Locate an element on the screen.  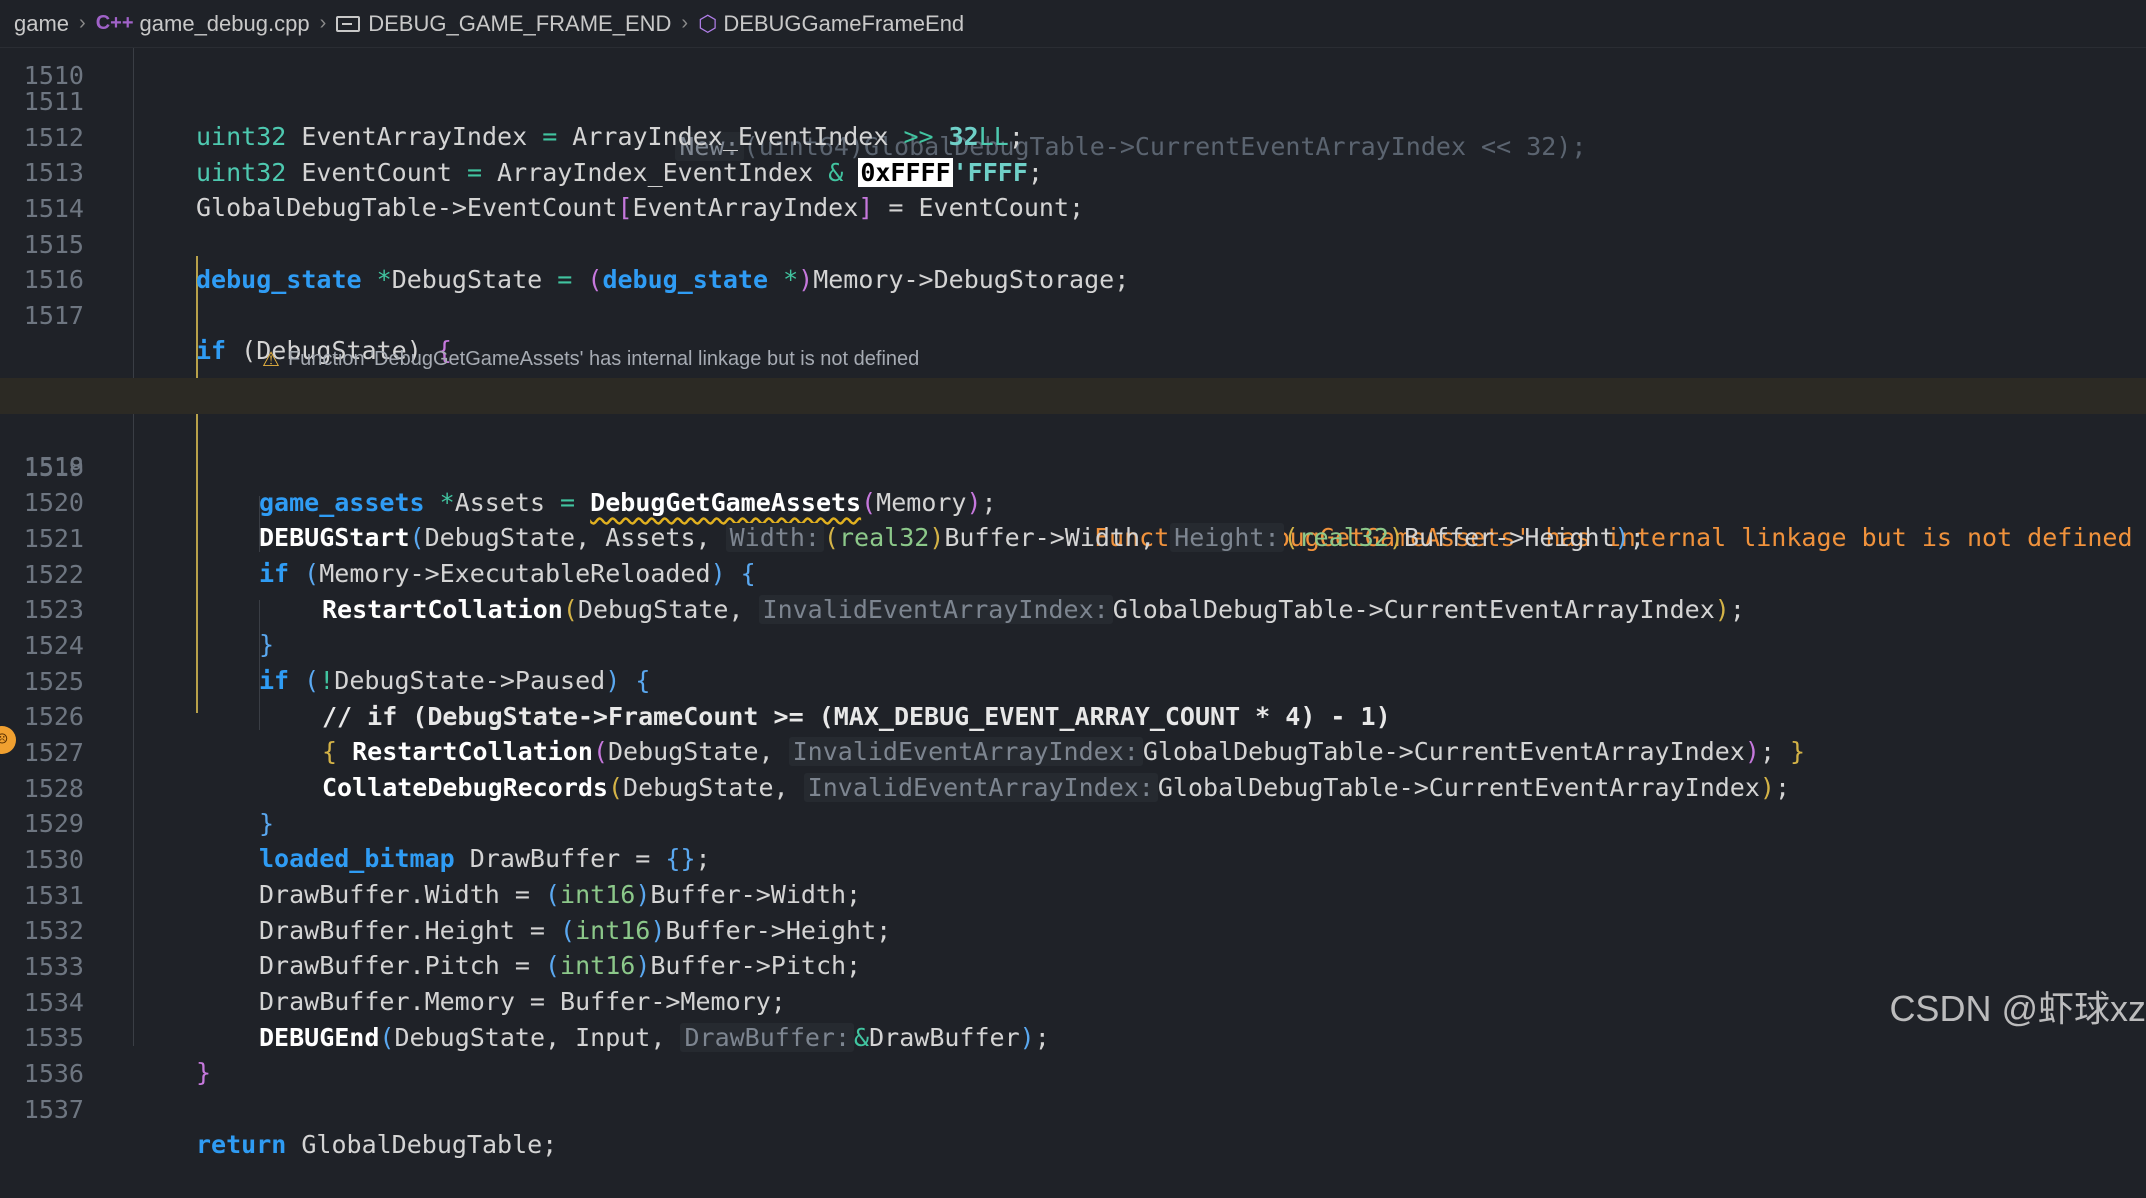
function-cube-icon: ⬡ is located at coordinates (708, 23).